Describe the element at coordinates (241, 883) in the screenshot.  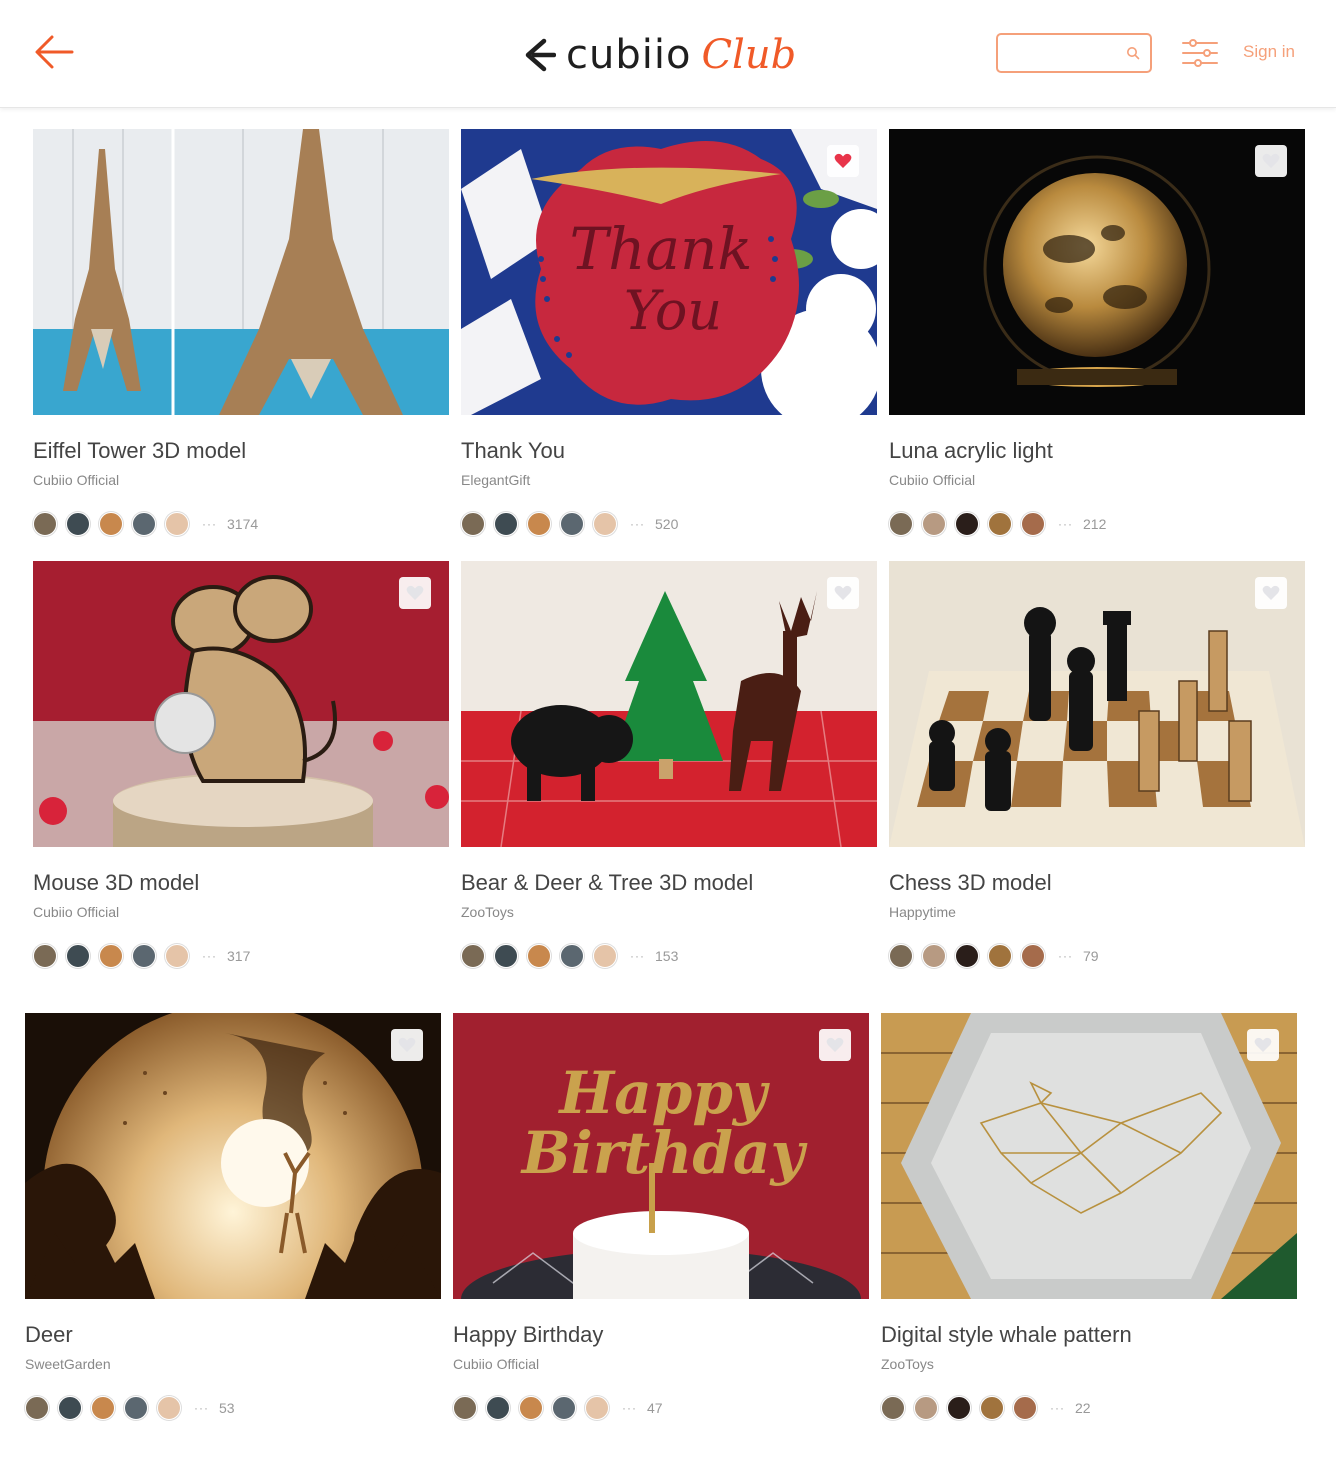
I see `card-title: Mouse 3D model` at that location.